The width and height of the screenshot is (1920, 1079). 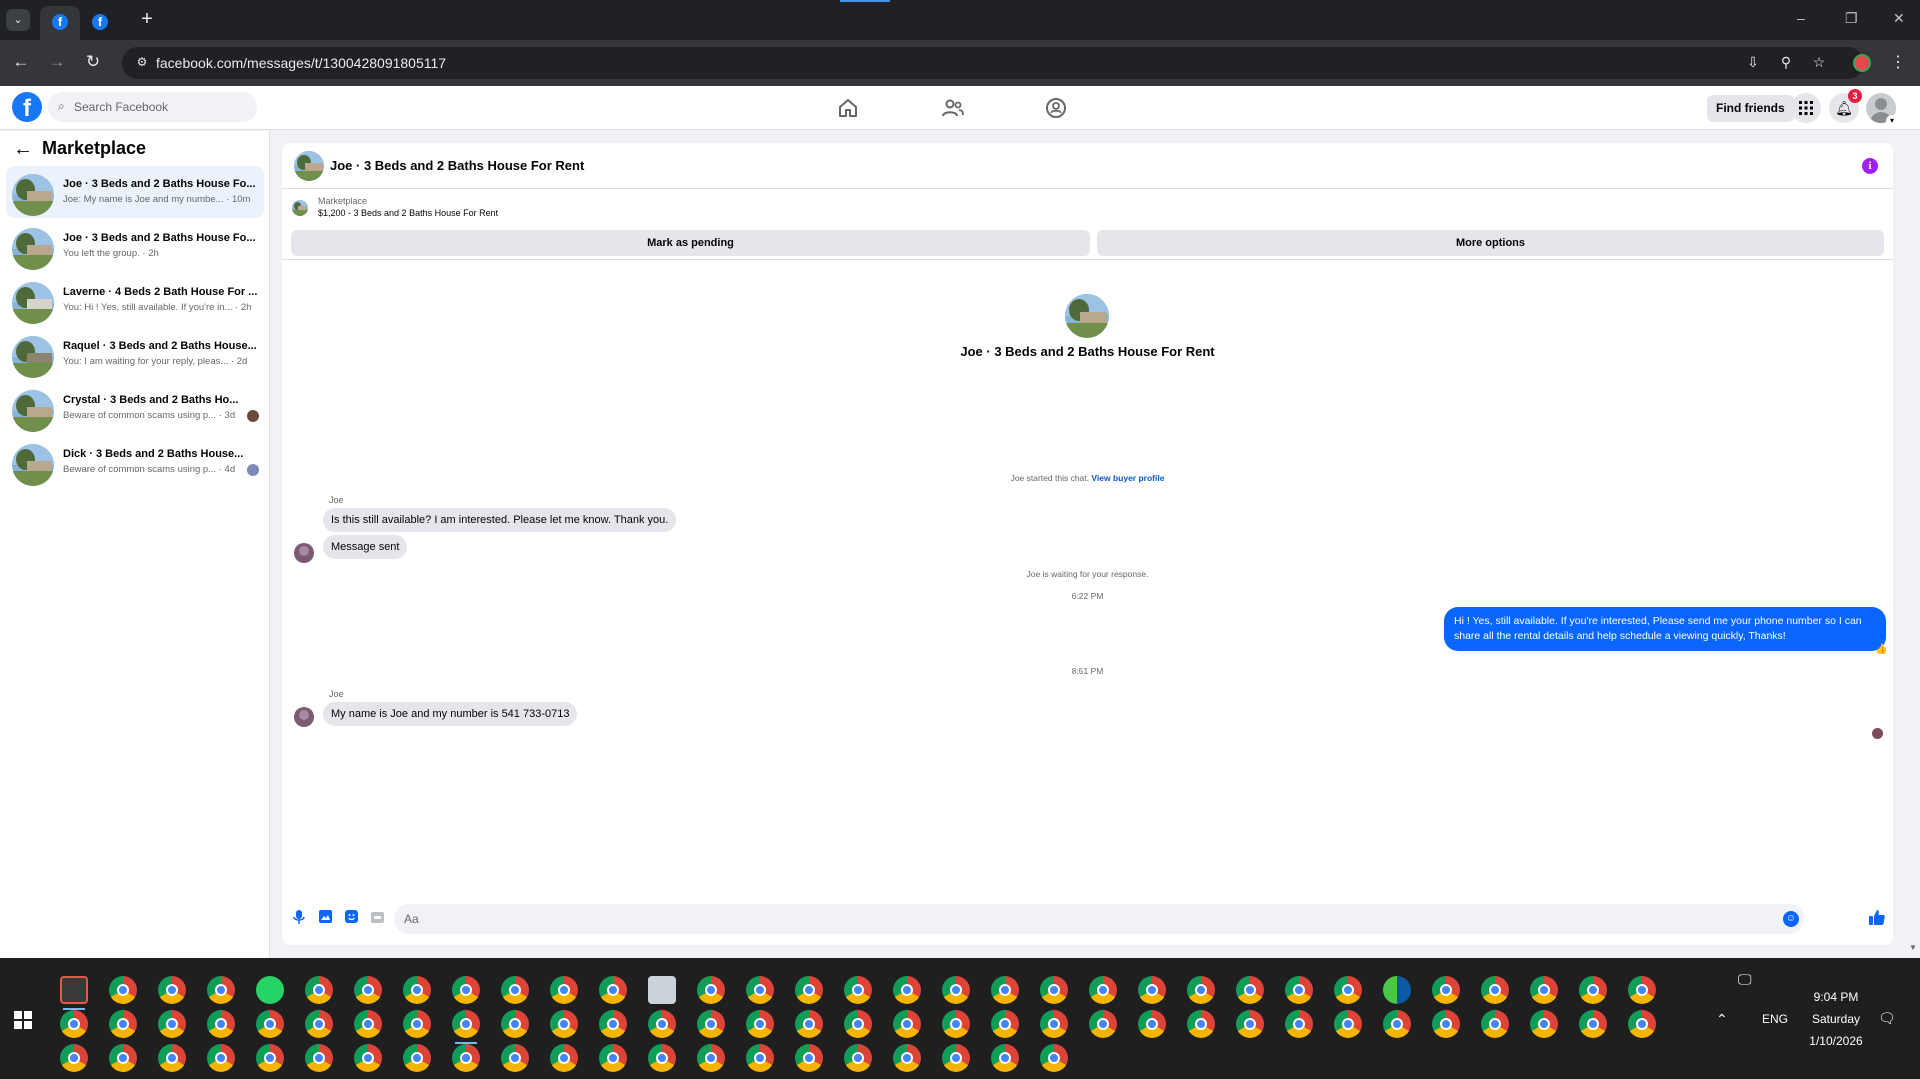 I want to click on chevron-down-icon: ▾, so click(x=1892, y=121).